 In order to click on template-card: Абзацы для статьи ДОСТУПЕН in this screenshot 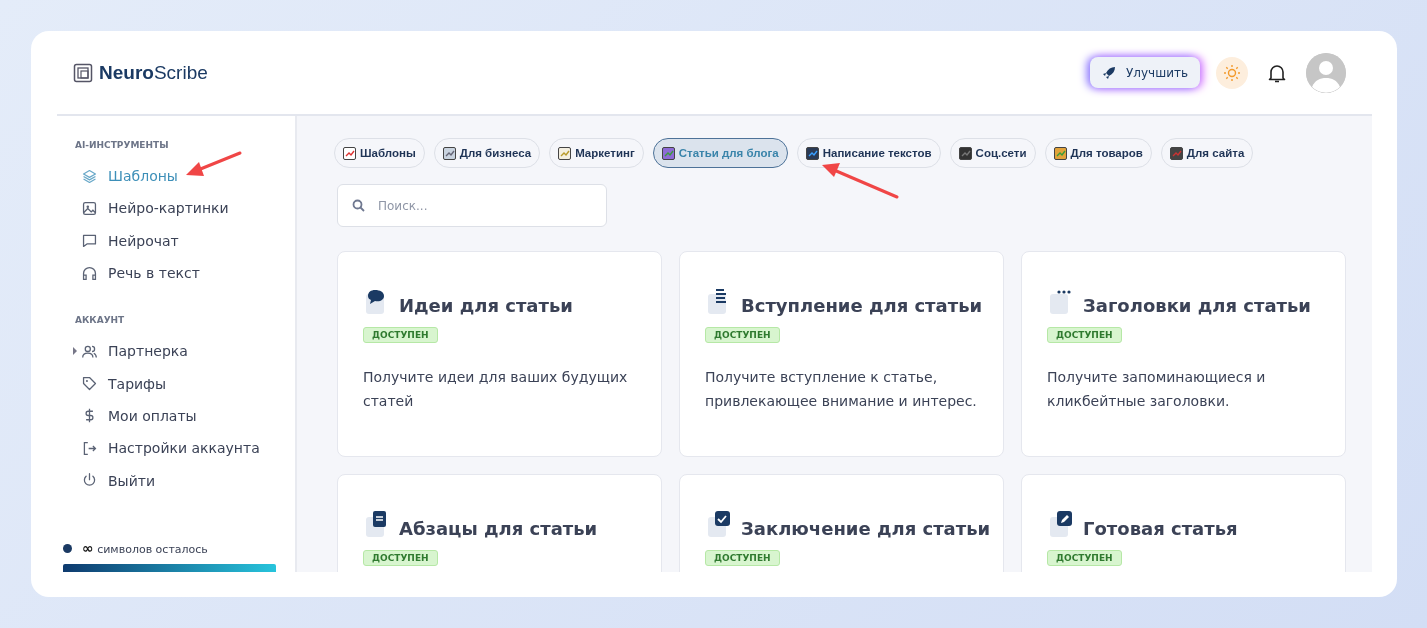, I will do `click(499, 523)`.